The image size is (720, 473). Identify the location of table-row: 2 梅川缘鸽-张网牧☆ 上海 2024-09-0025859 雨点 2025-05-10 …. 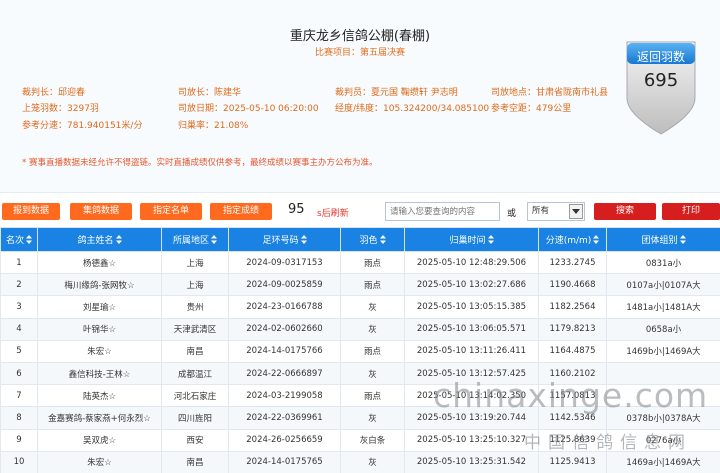
(360, 285).